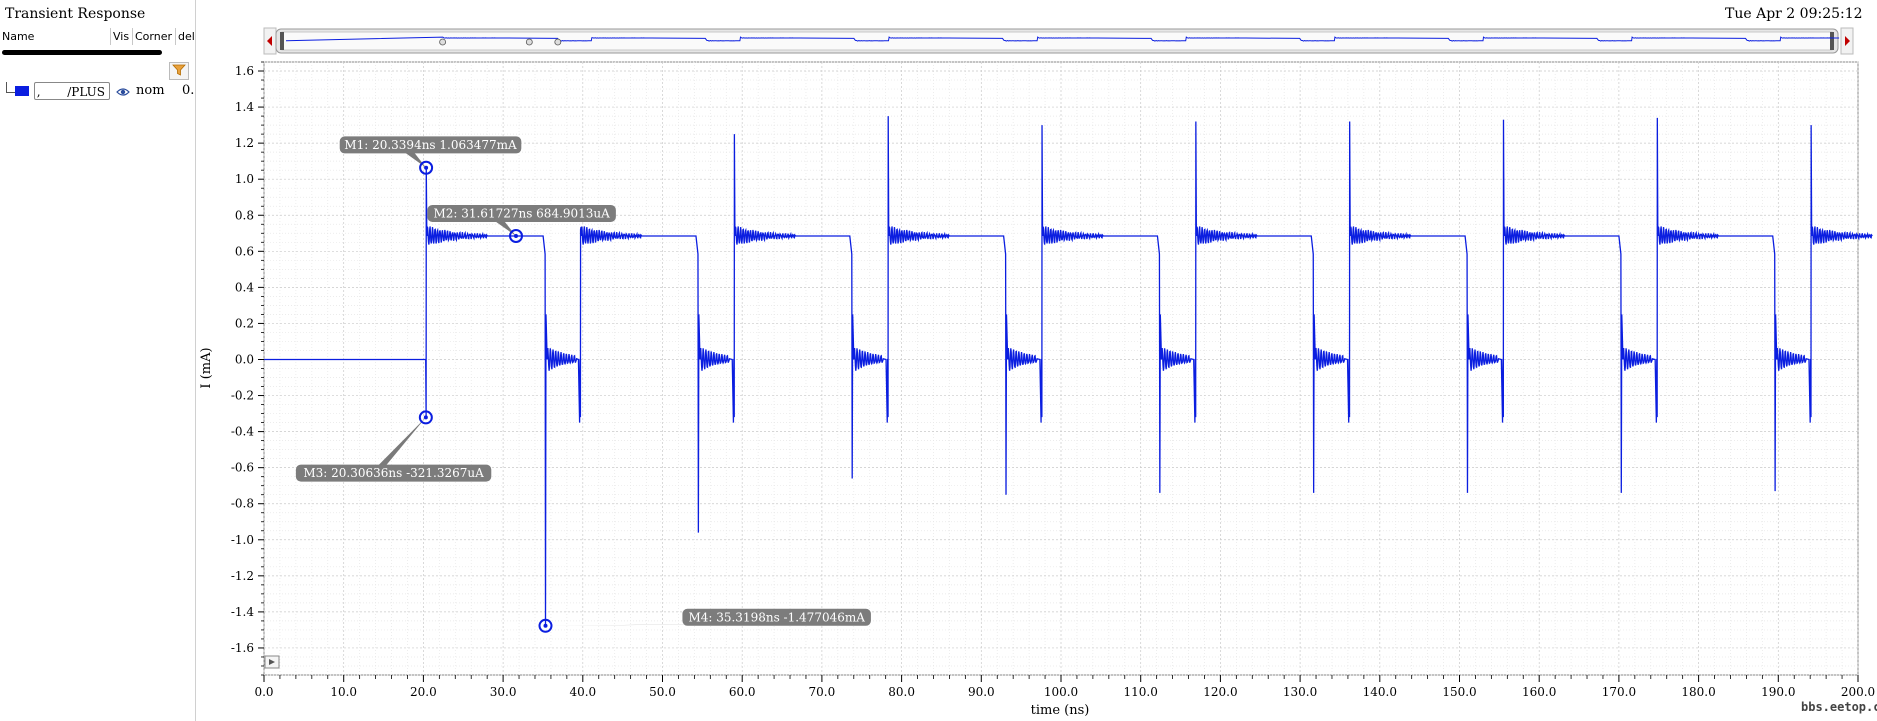 This screenshot has height=721, width=1877. What do you see at coordinates (822, 692) in the screenshot?
I see `x-tick-label: 70.0` at bounding box center [822, 692].